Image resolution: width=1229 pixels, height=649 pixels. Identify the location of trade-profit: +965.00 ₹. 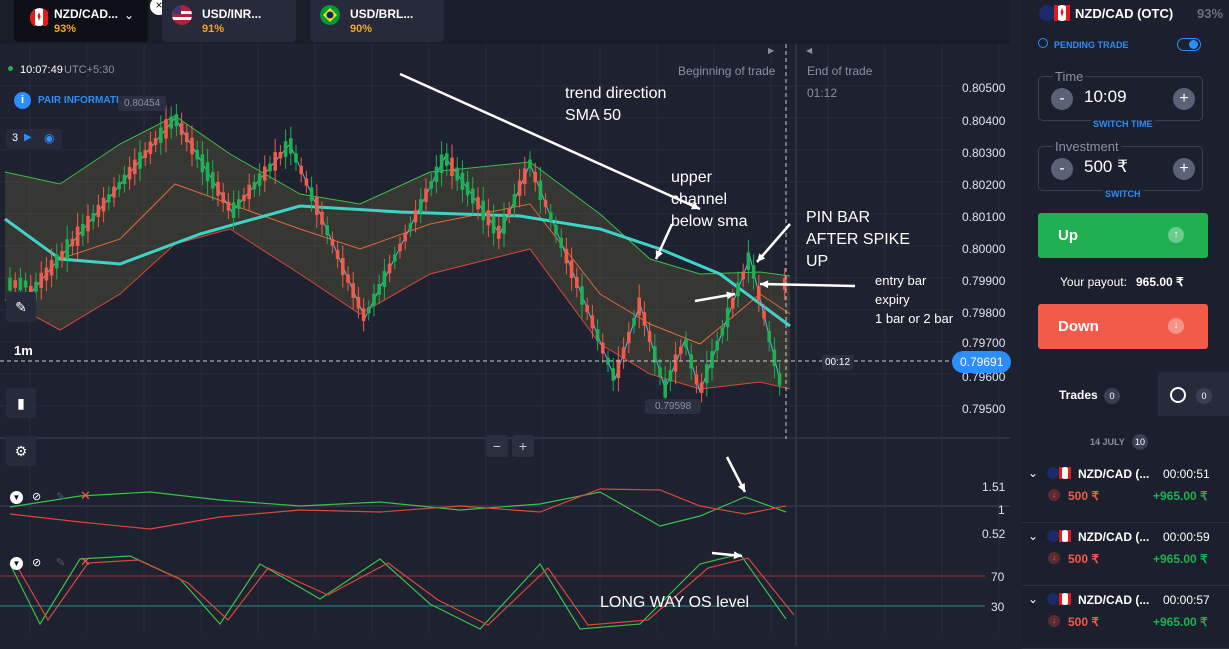
(1180, 559).